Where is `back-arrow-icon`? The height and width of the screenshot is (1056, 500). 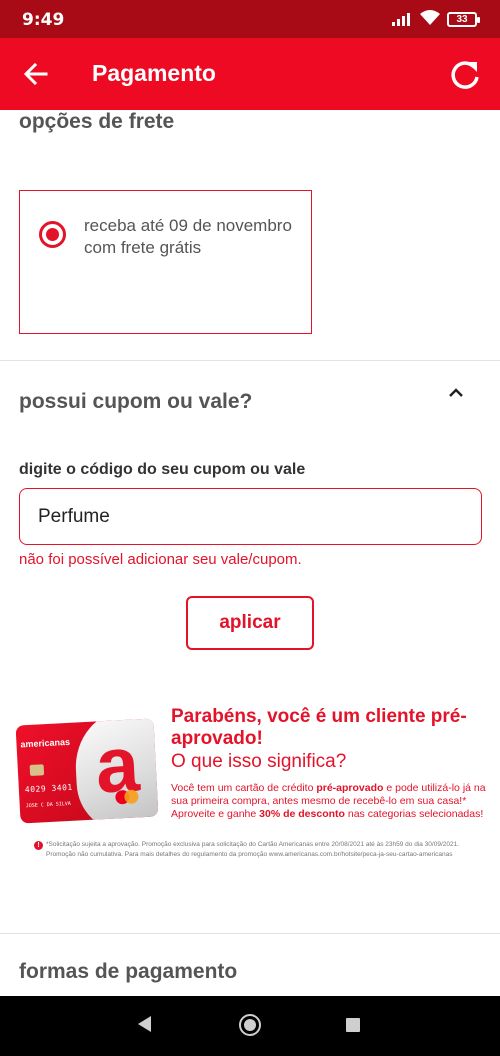
back-arrow-icon is located at coordinates (36, 74).